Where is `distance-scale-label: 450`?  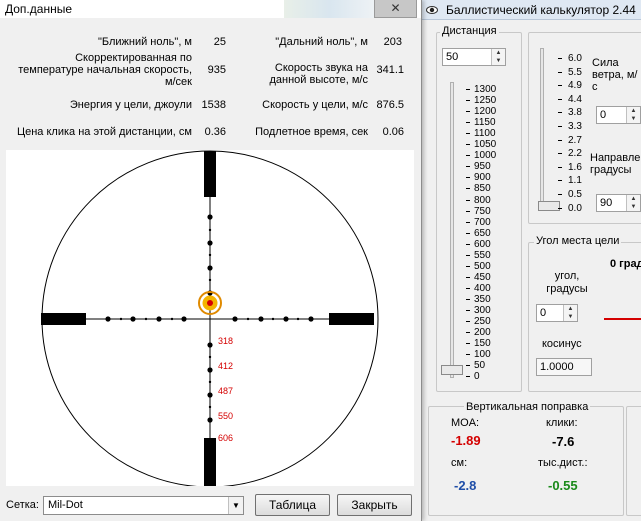 distance-scale-label: 450 is located at coordinates (482, 277).